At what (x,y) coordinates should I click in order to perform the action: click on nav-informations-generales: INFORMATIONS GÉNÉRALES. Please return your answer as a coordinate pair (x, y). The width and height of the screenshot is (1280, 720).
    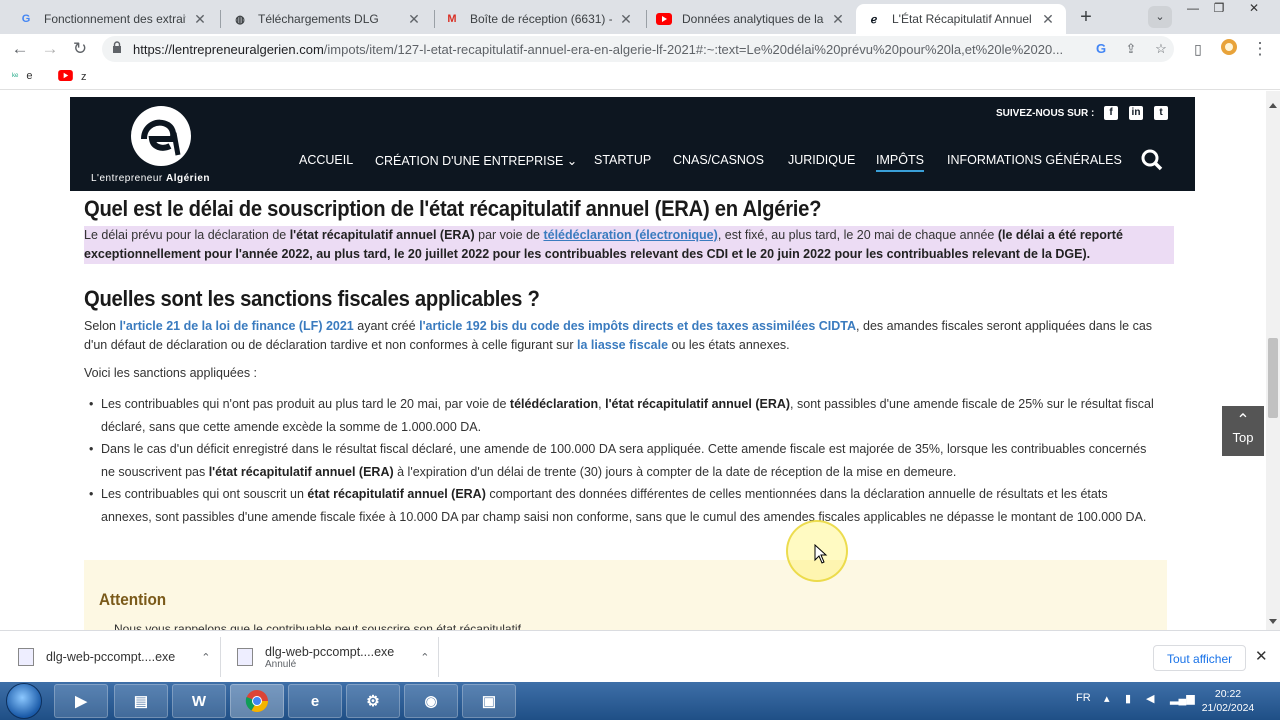
    Looking at the image, I should click on (1034, 160).